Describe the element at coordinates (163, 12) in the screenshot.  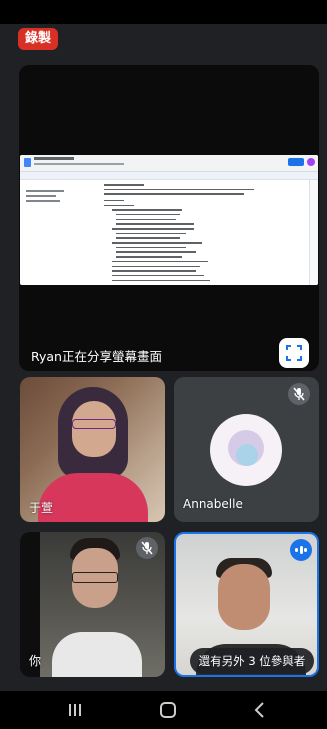
I see `status-bar` at that location.